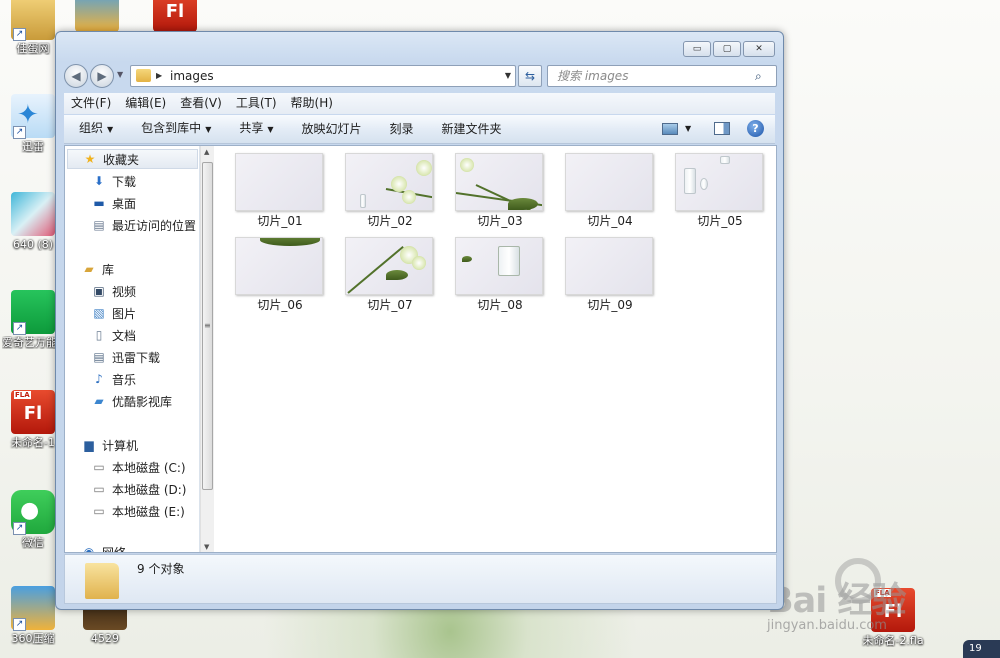  What do you see at coordinates (312, 103) in the screenshot?
I see `menu-help: 帮助(H)` at bounding box center [312, 103].